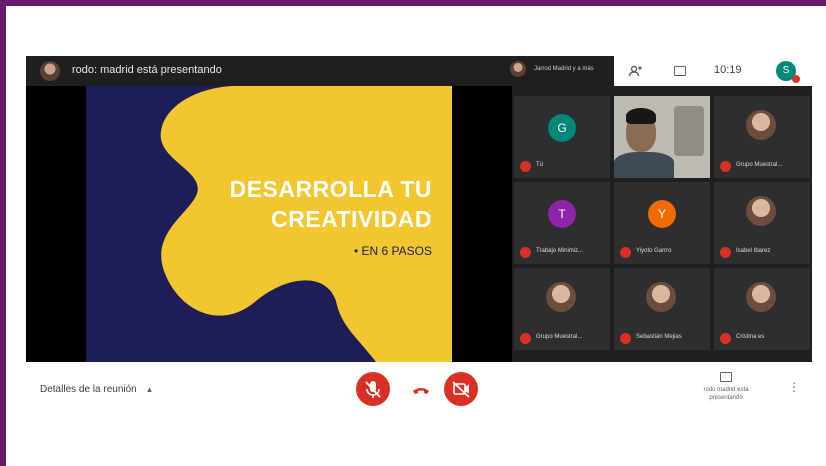  I want to click on participant-avatar: Y, so click(662, 214).